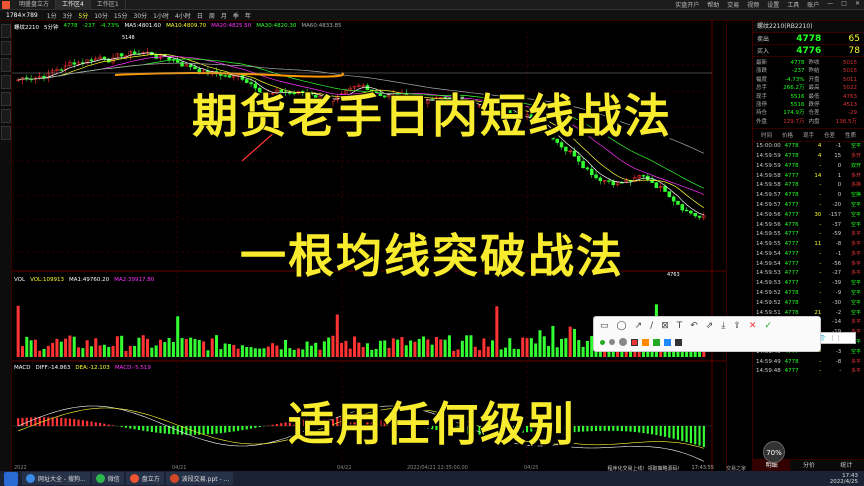  Describe the element at coordinates (839, 195) in the screenshot. I see `trade-oi-change: 0` at that location.